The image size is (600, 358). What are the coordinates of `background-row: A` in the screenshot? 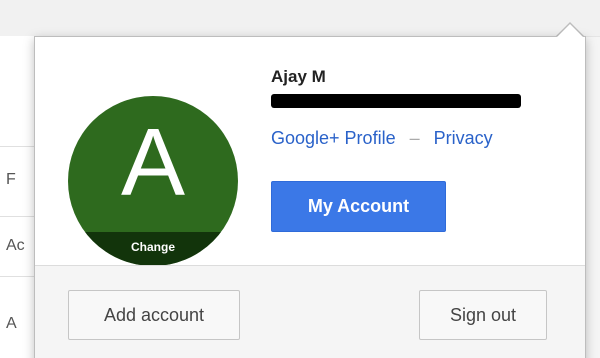 It's located at (17, 317).